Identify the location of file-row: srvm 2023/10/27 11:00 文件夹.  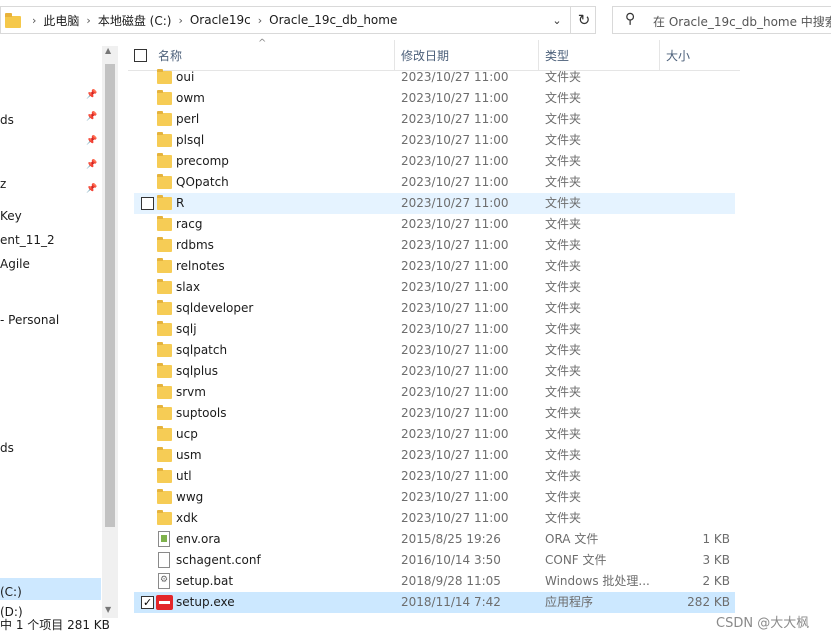
(434, 392).